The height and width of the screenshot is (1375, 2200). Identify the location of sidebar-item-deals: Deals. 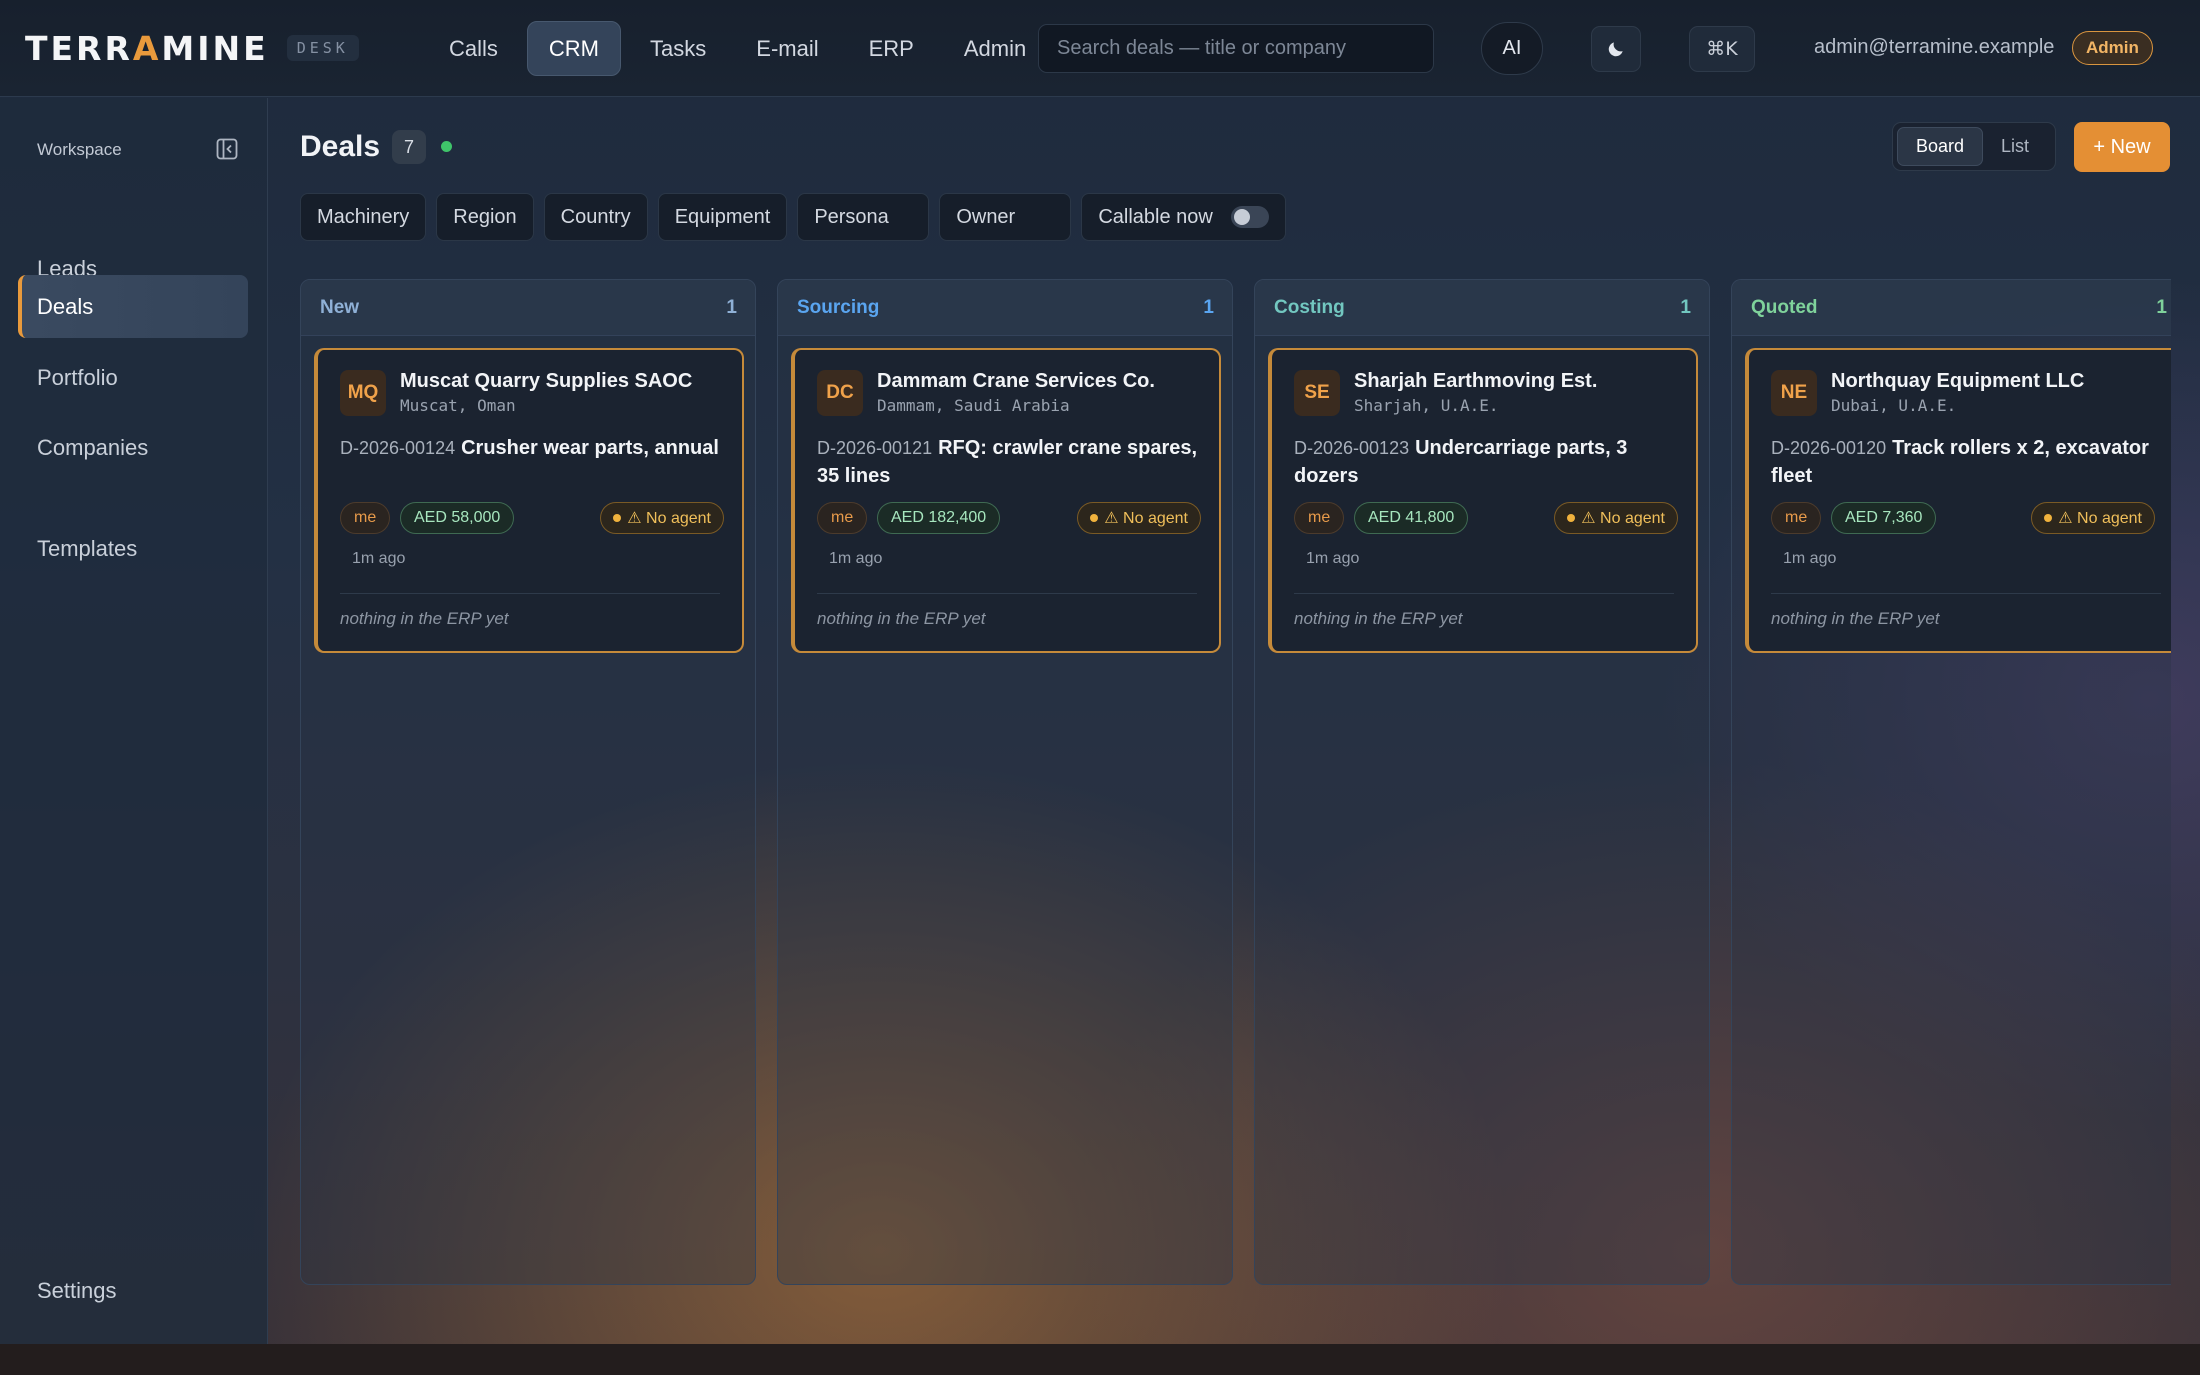
(133, 306).